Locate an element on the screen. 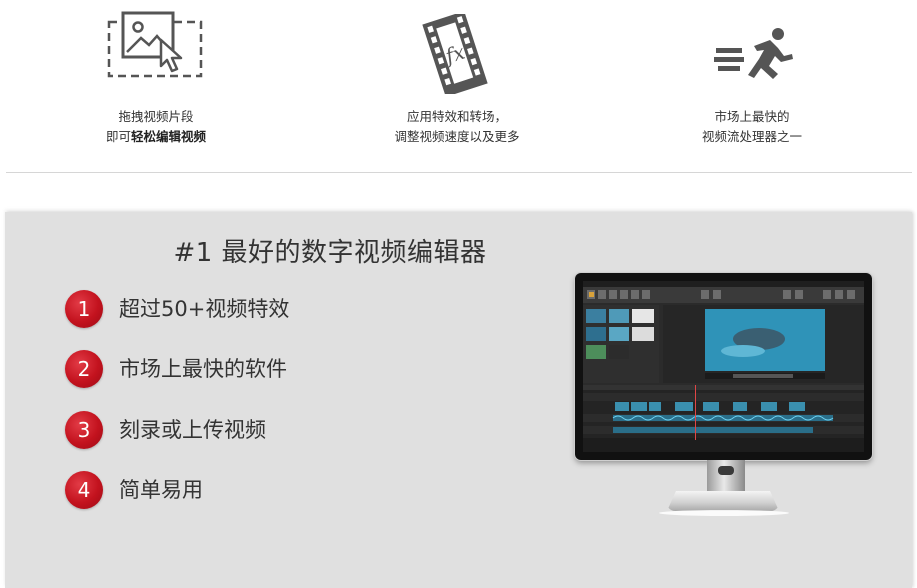  bullet-label: 超过50+视频特效 is located at coordinates (204, 309).